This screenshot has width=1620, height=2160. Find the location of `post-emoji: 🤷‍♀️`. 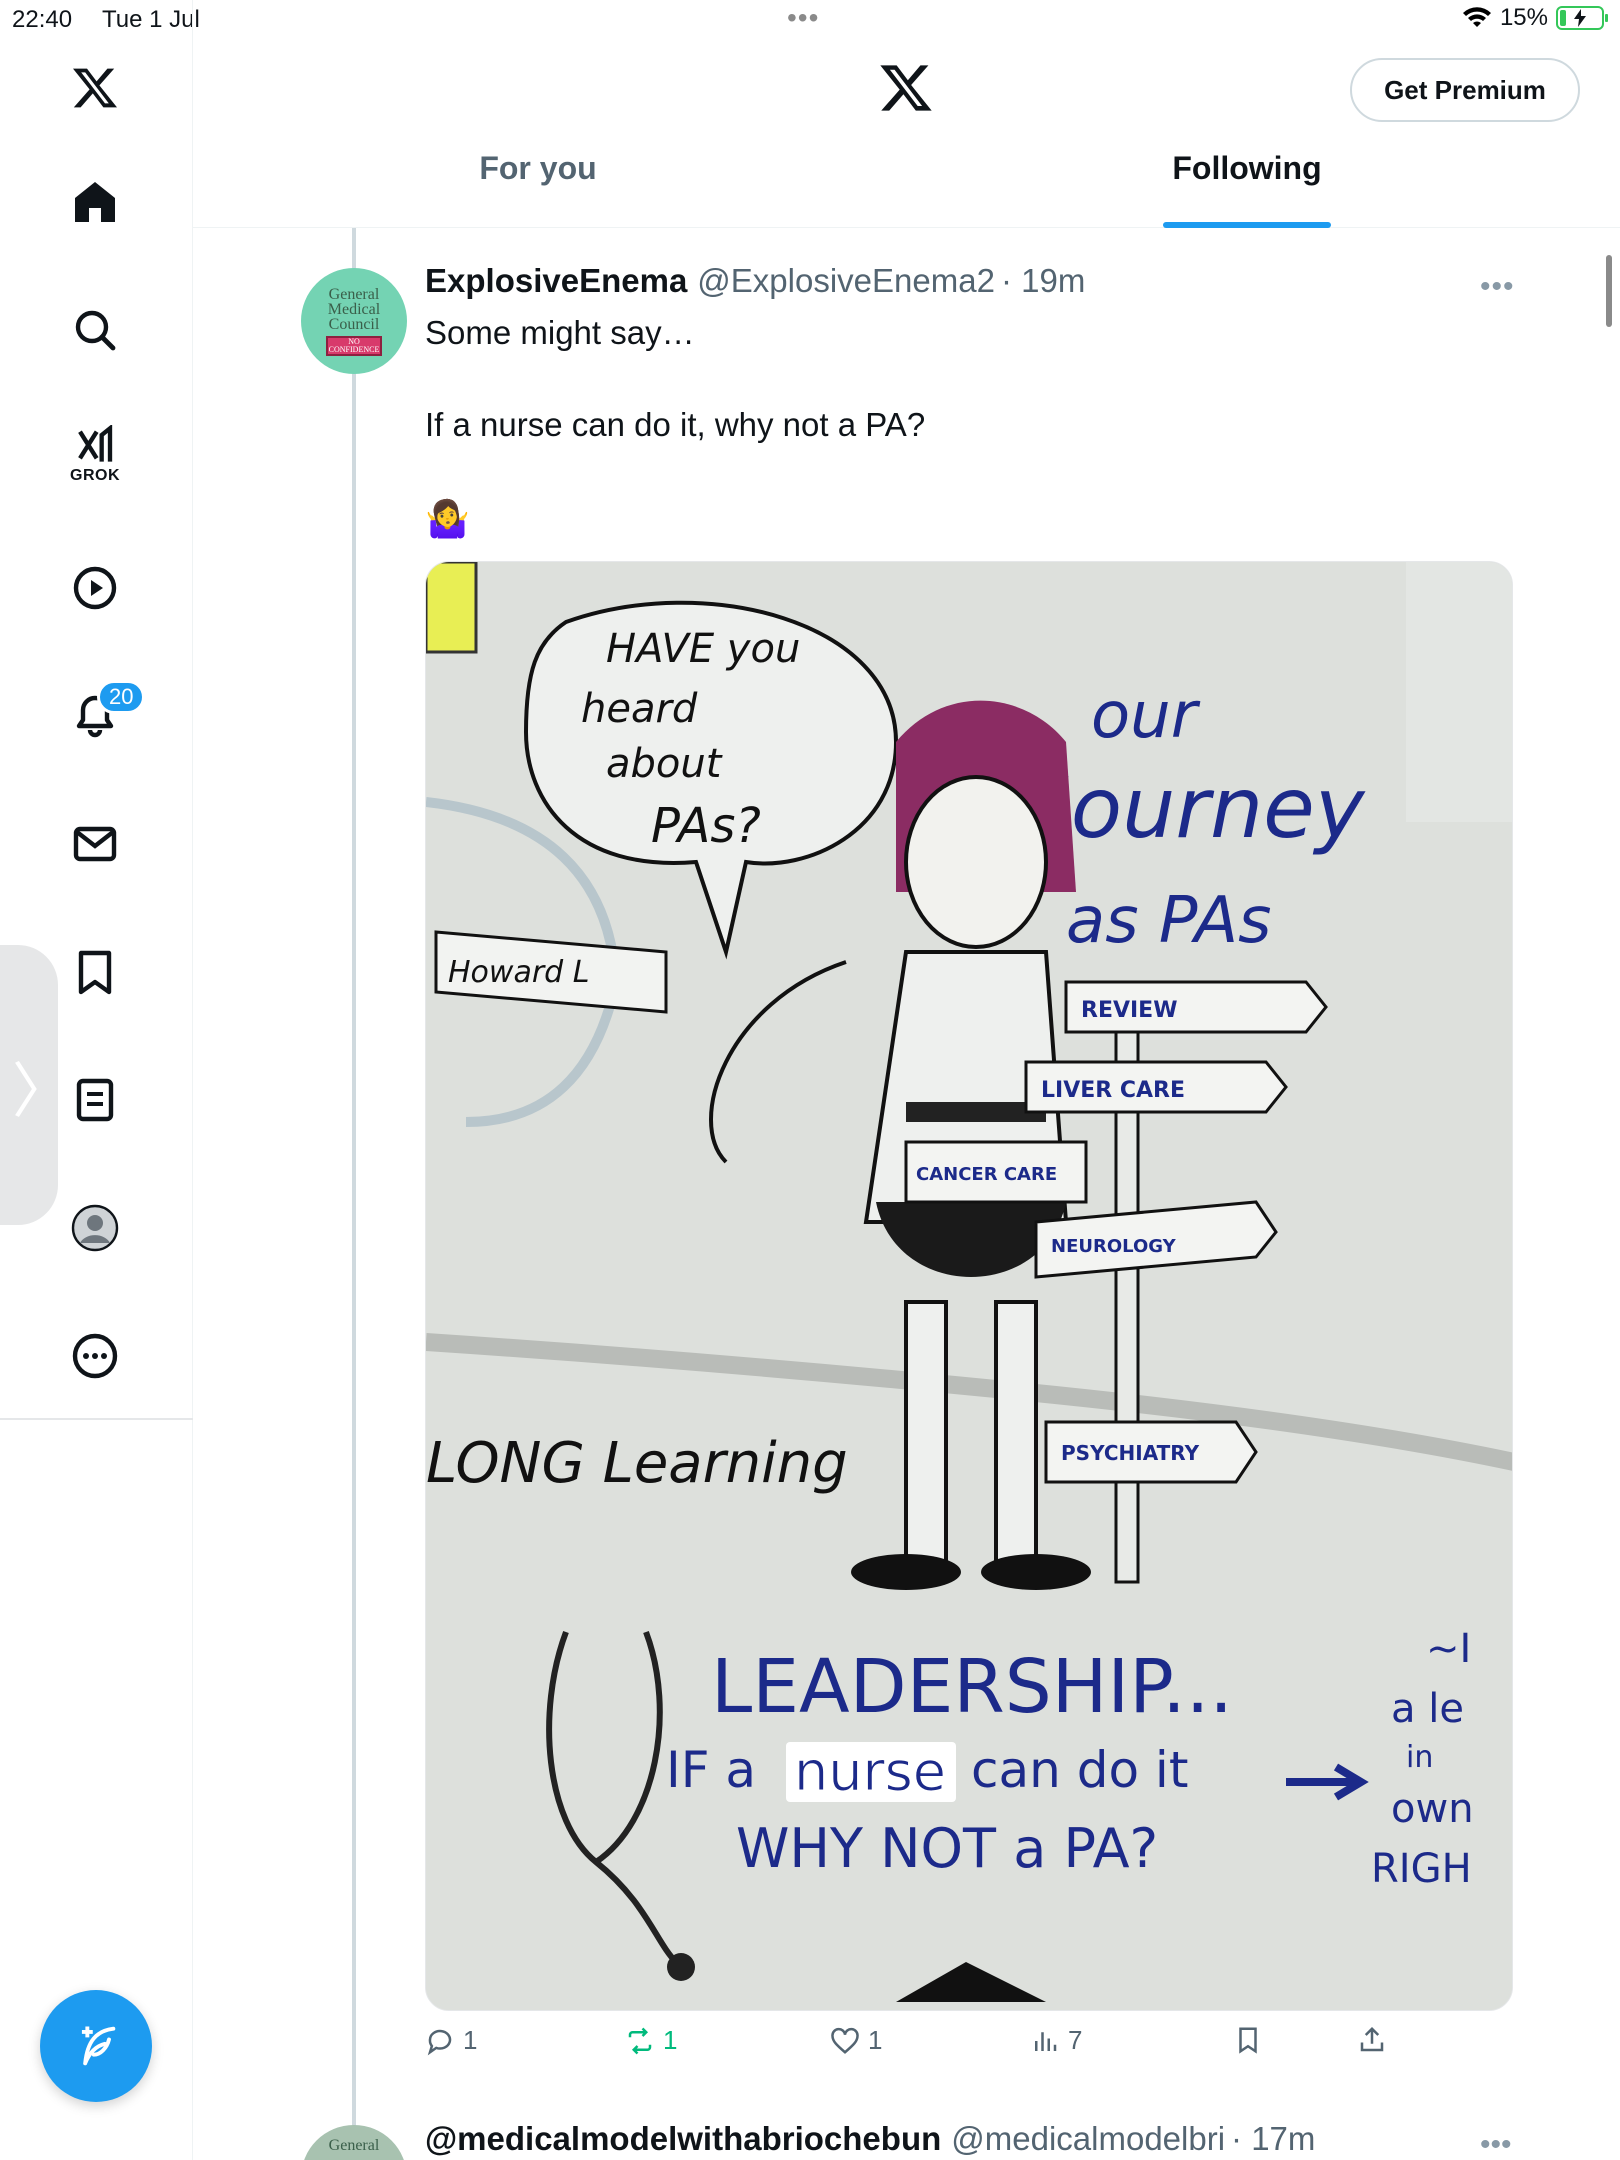

post-emoji: 🤷‍♀️ is located at coordinates (447, 518).